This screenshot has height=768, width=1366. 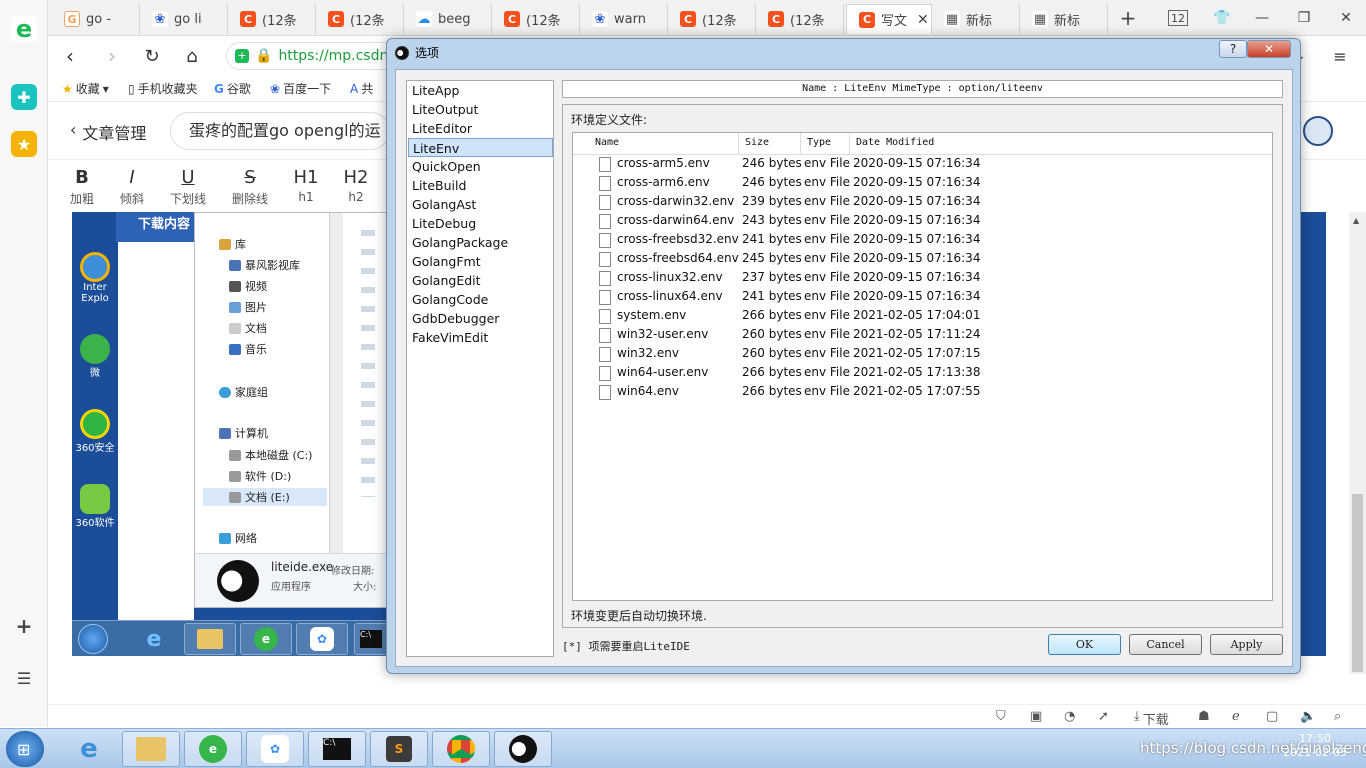 I want to click on bookmark-baidu: ❀ 百度一下, so click(x=300, y=88).